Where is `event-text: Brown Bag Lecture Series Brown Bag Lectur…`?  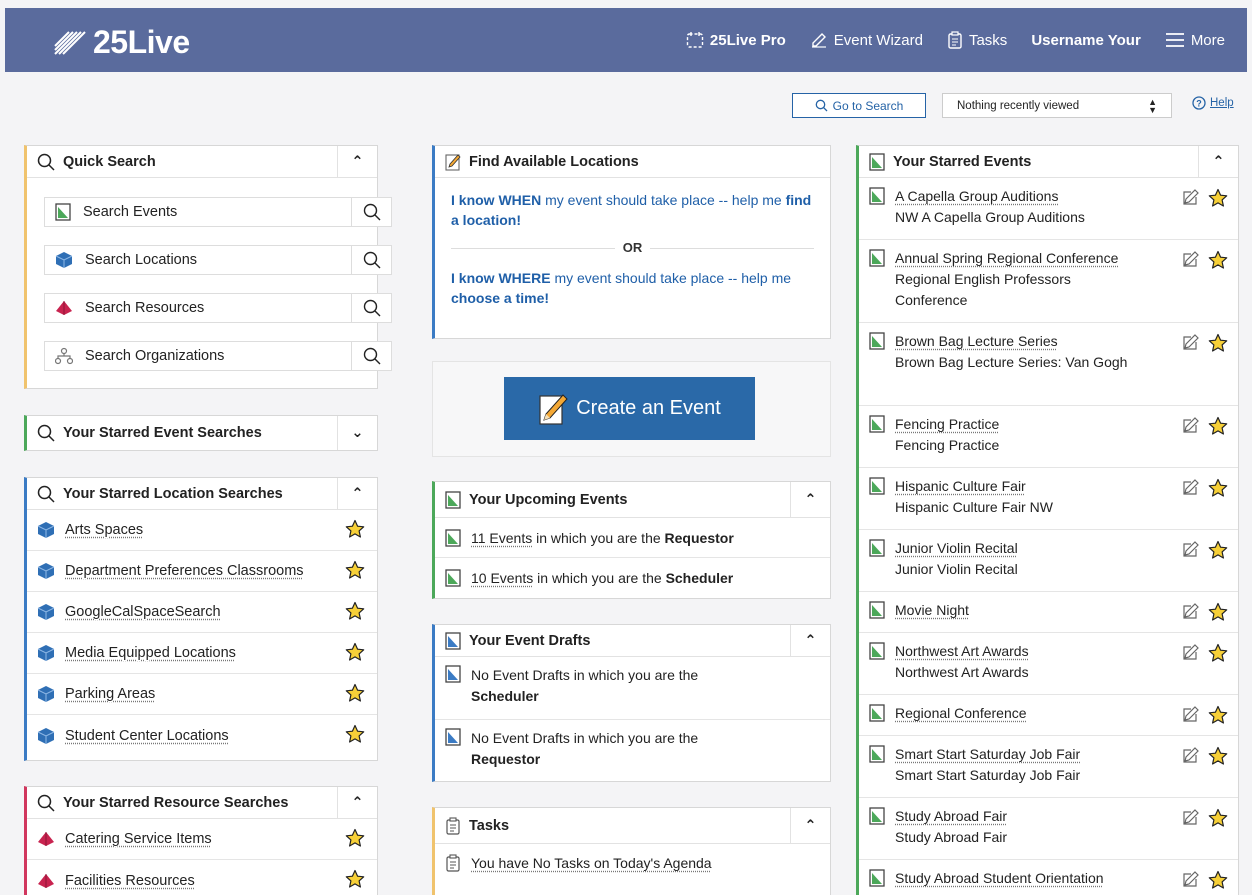 event-text: Brown Bag Lecture Series Brown Bag Lectur… is located at coordinates (1011, 352).